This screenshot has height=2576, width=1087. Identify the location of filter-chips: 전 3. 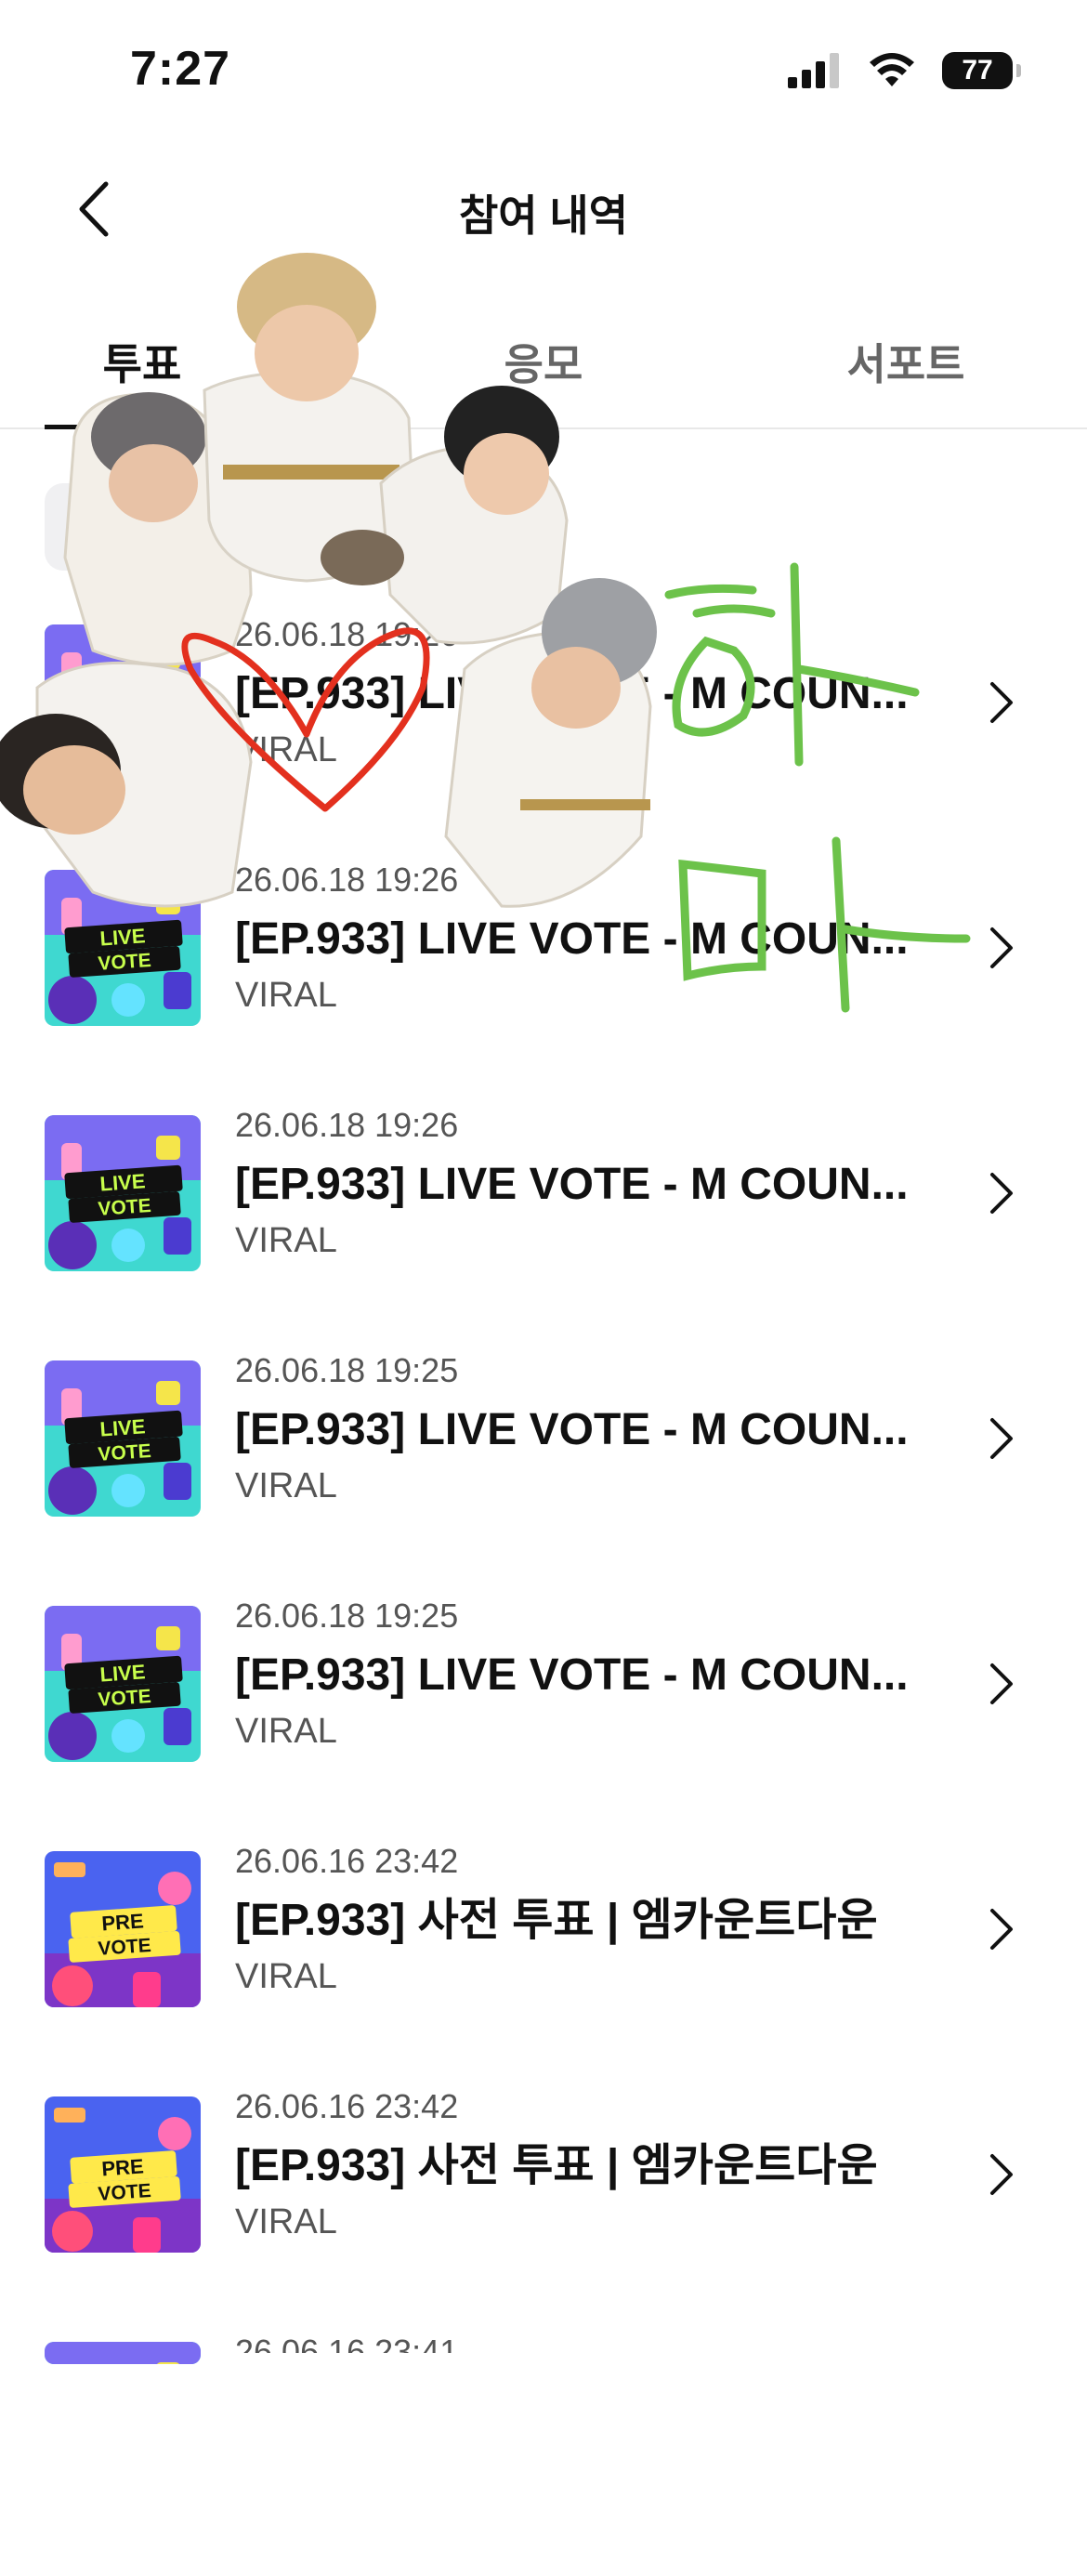
(249, 527).